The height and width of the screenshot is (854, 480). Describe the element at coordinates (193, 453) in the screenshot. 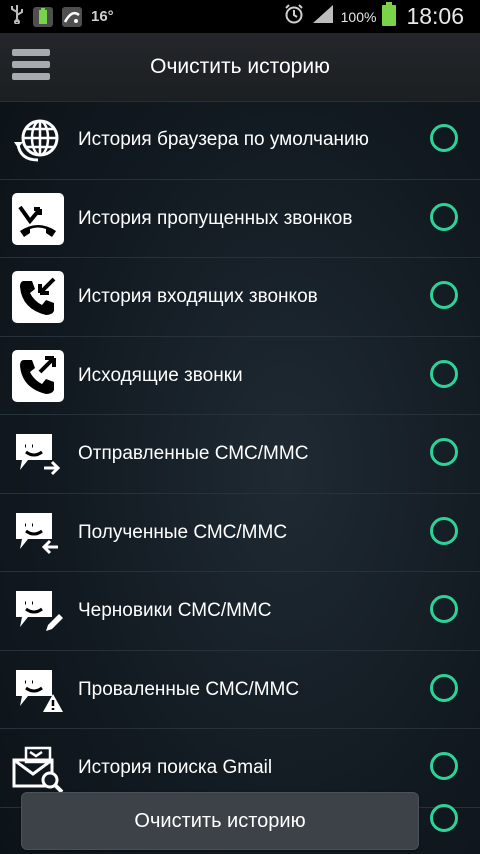

I see `list-item-label: Отправленные СМС/MMC` at that location.